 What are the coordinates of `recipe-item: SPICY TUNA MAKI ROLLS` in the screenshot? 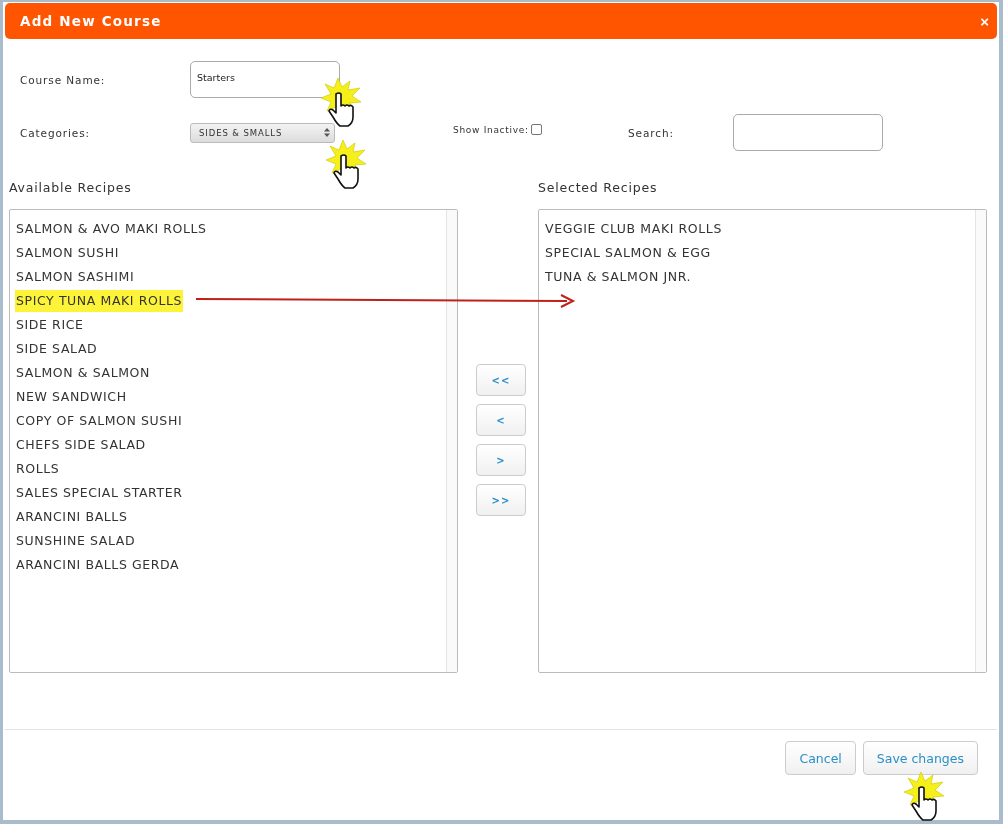 It's located at (99, 301).